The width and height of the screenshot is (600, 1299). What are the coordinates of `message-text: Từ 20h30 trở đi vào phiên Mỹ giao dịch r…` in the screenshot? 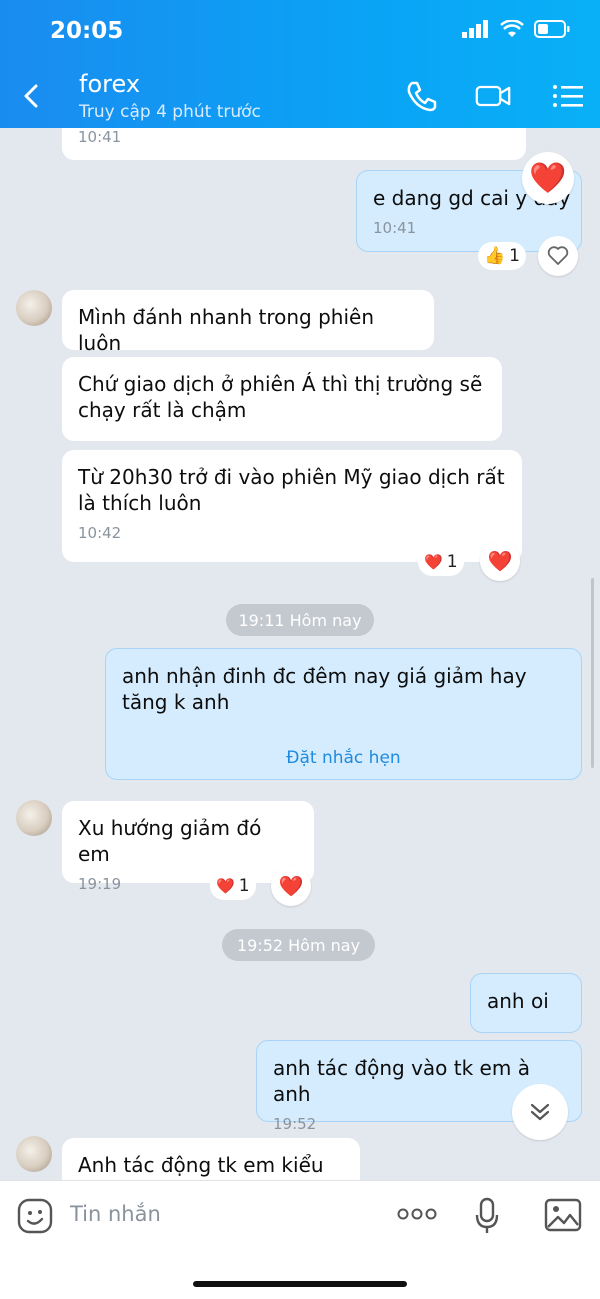 It's located at (291, 490).